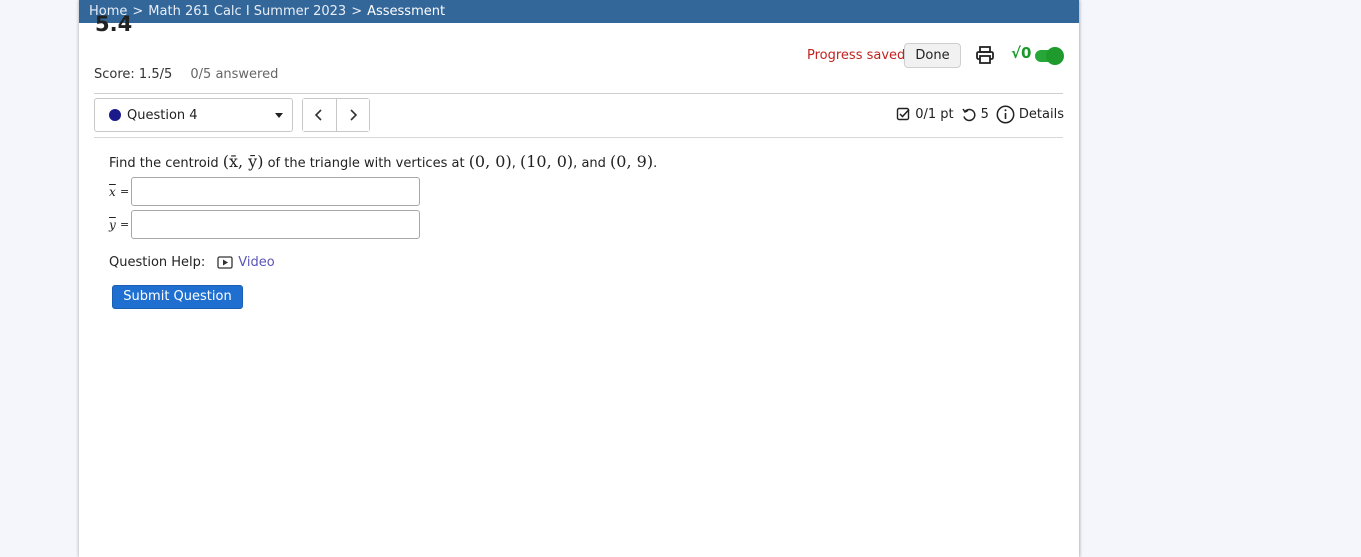  I want to click on question-nav-group, so click(336, 115).